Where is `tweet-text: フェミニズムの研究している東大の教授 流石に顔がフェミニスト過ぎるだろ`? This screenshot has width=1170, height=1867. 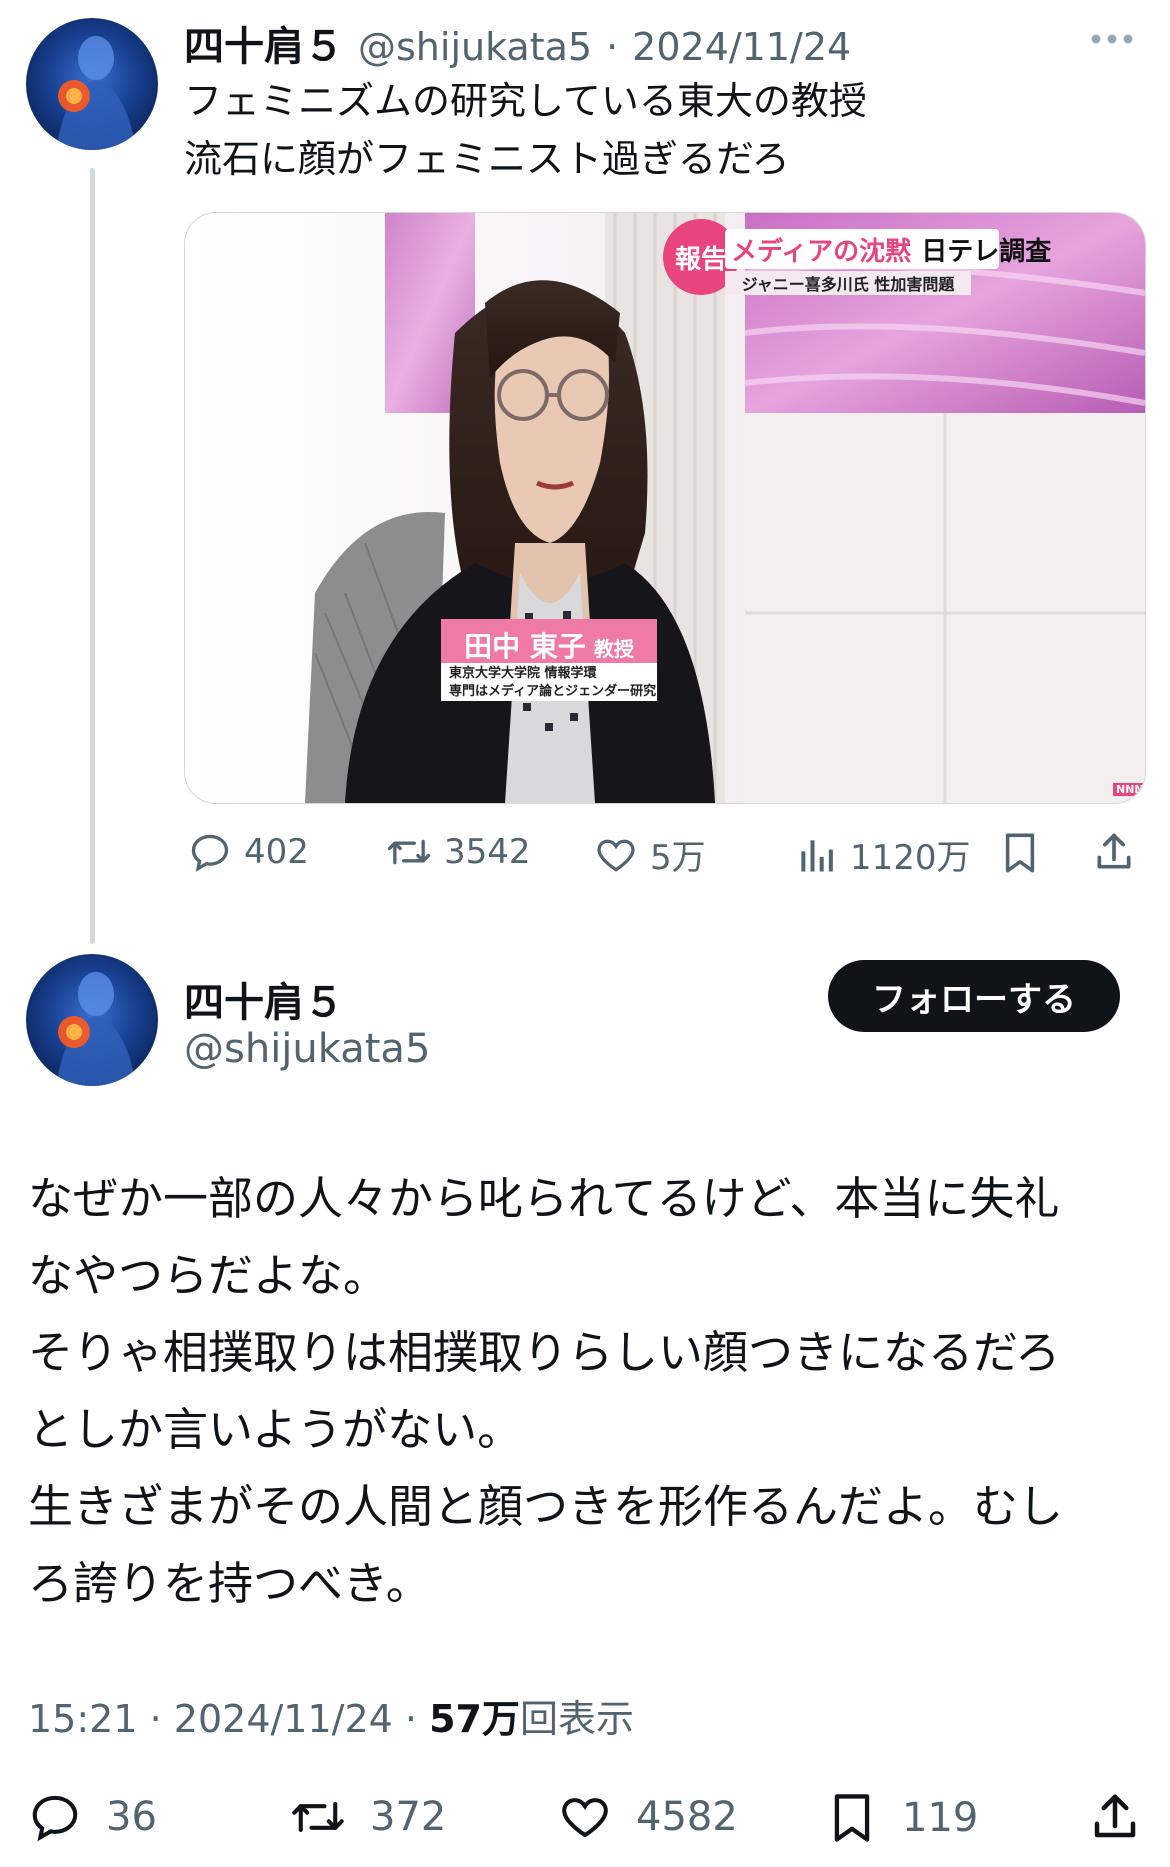 tweet-text: フェミニズムの研究している東大の教授 流石に顔がフェミニスト過ぎるだろ is located at coordinates (525, 130).